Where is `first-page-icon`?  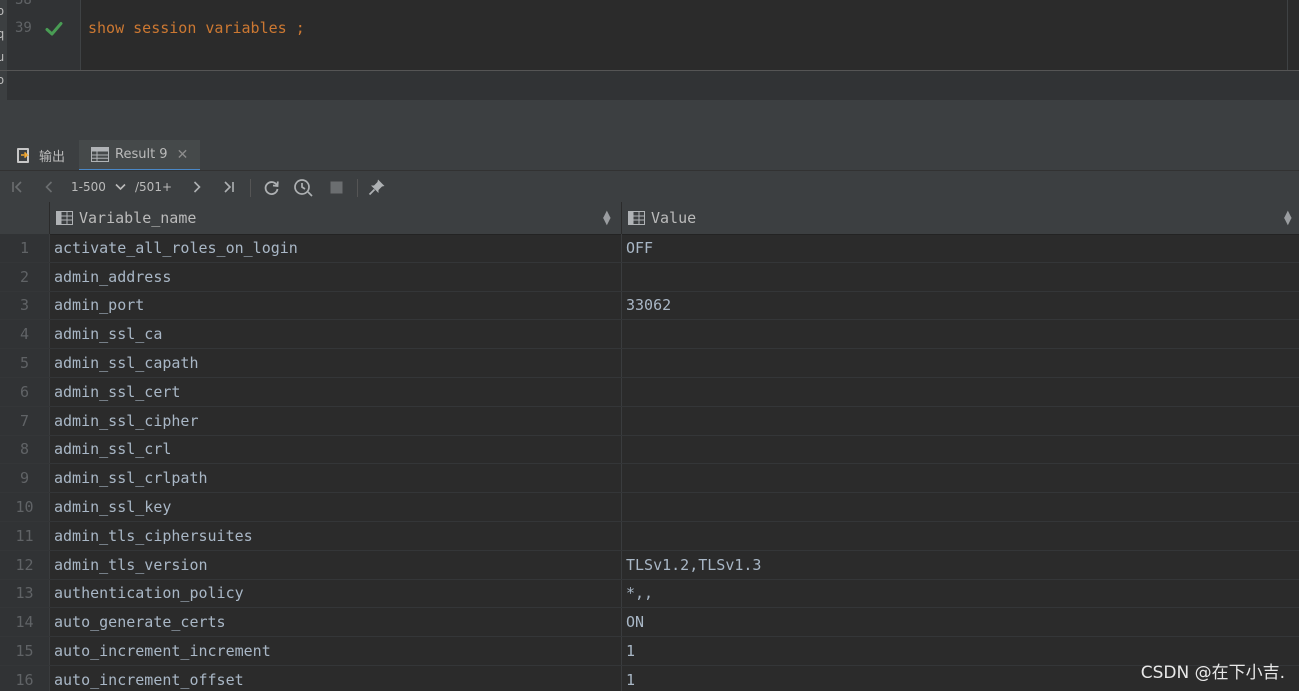 first-page-icon is located at coordinates (17, 187).